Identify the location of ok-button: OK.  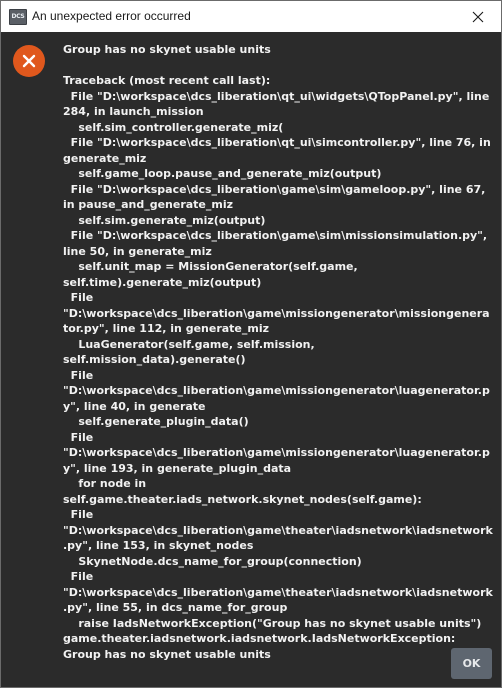
(471, 663).